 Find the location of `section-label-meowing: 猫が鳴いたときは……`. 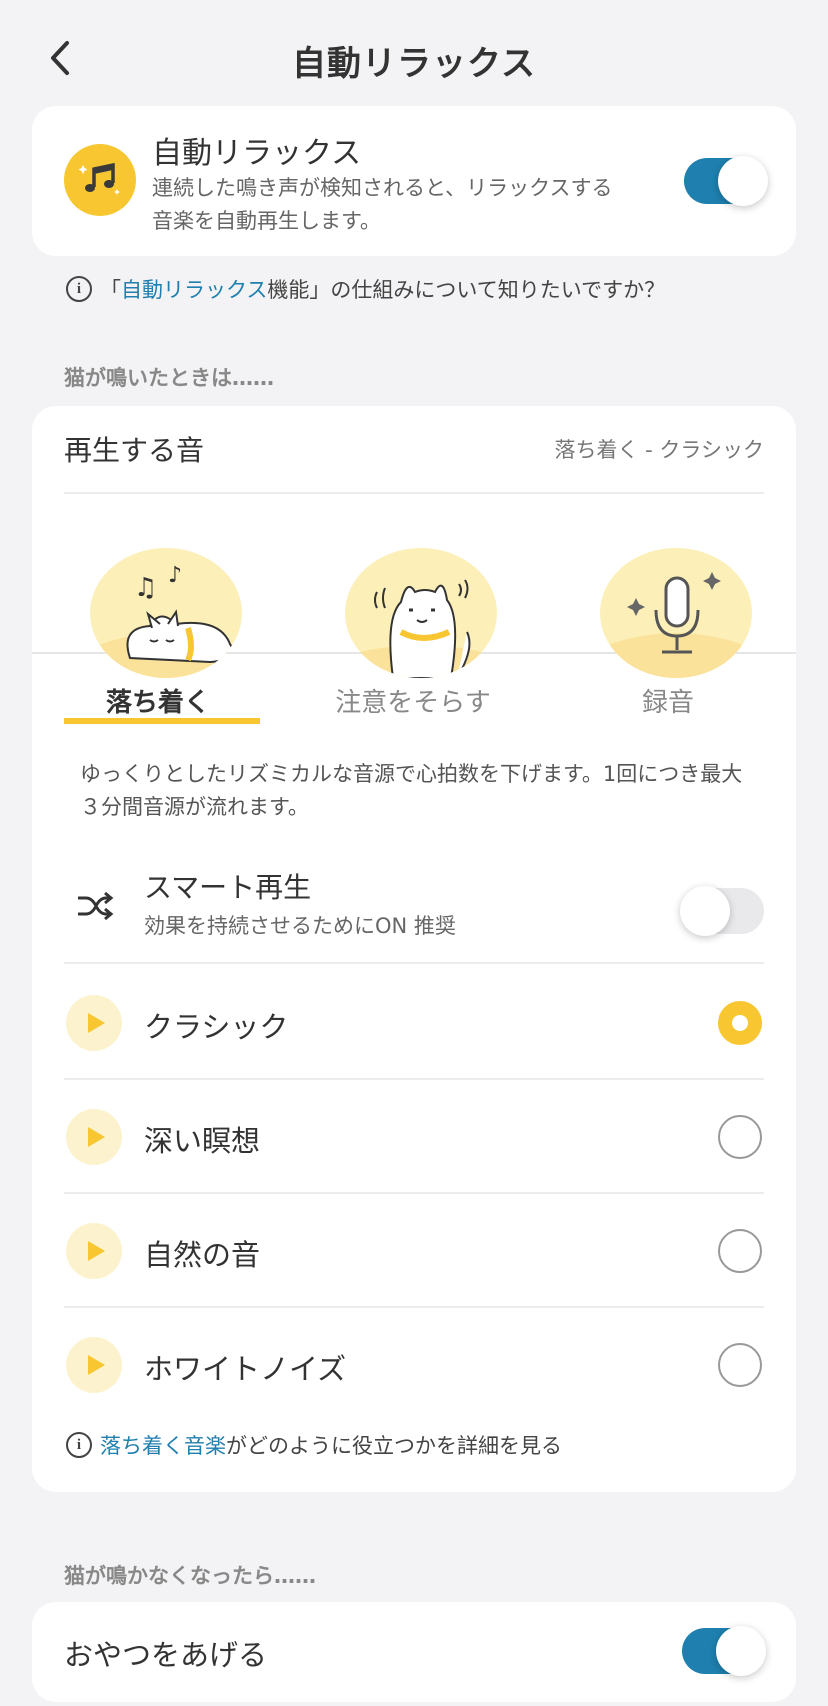

section-label-meowing: 猫が鳴いたときは…… is located at coordinates (169, 378).